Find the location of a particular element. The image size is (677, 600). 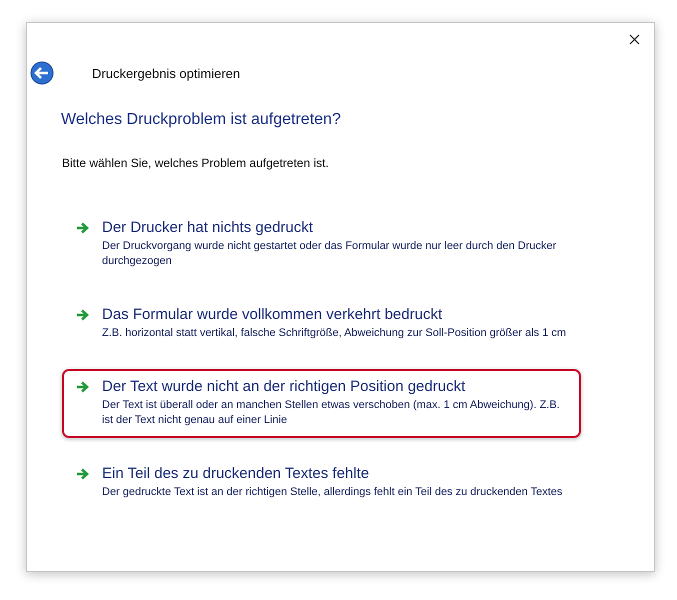

instruction-text: Bitte wählen Sie, welches Problem aufgetreten ist. is located at coordinates (195, 163).